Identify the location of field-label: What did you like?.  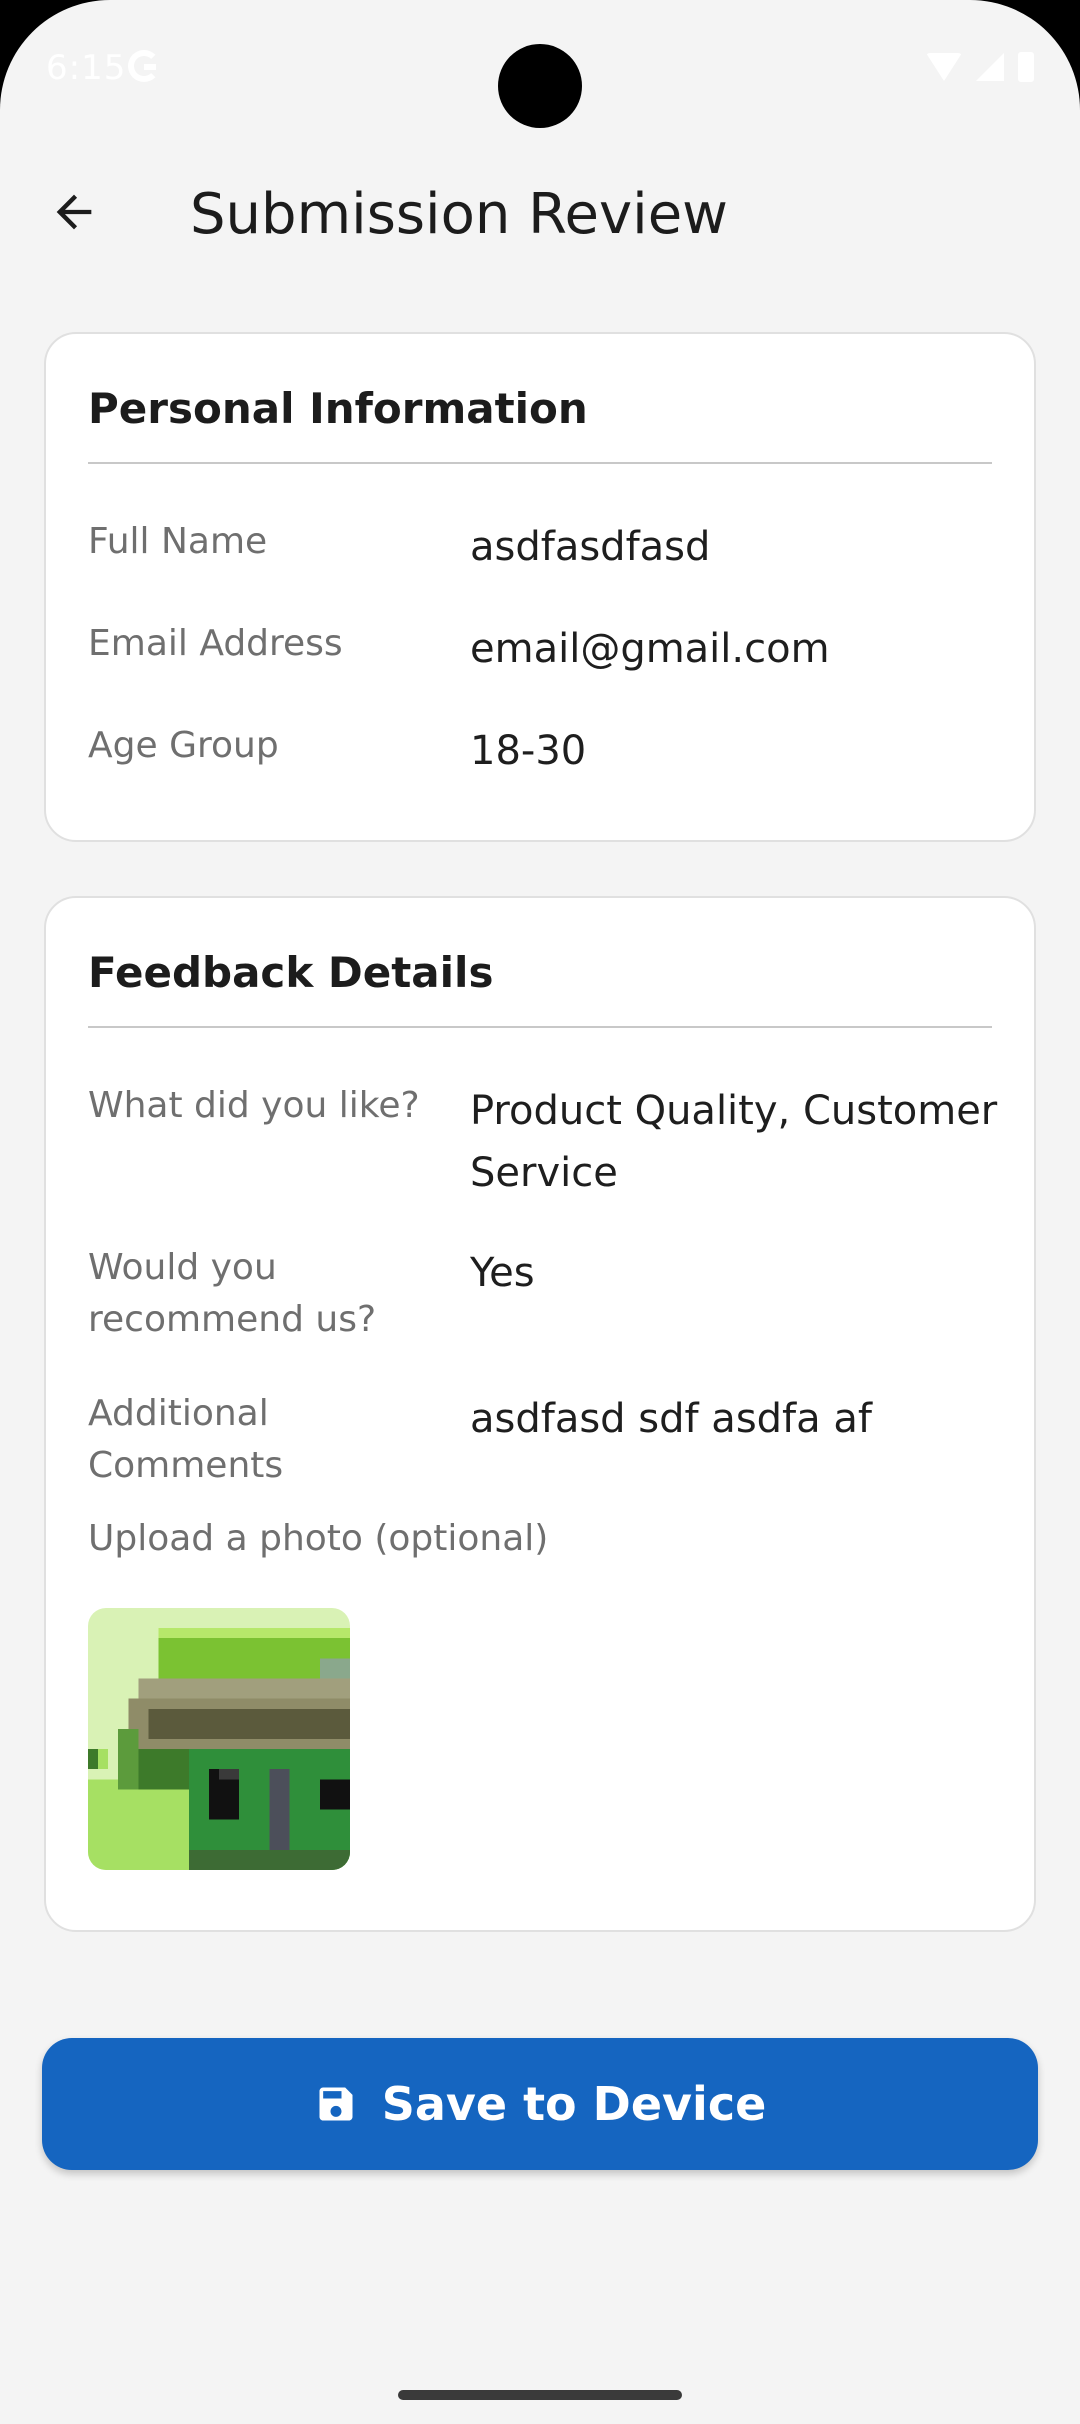
(254, 1105).